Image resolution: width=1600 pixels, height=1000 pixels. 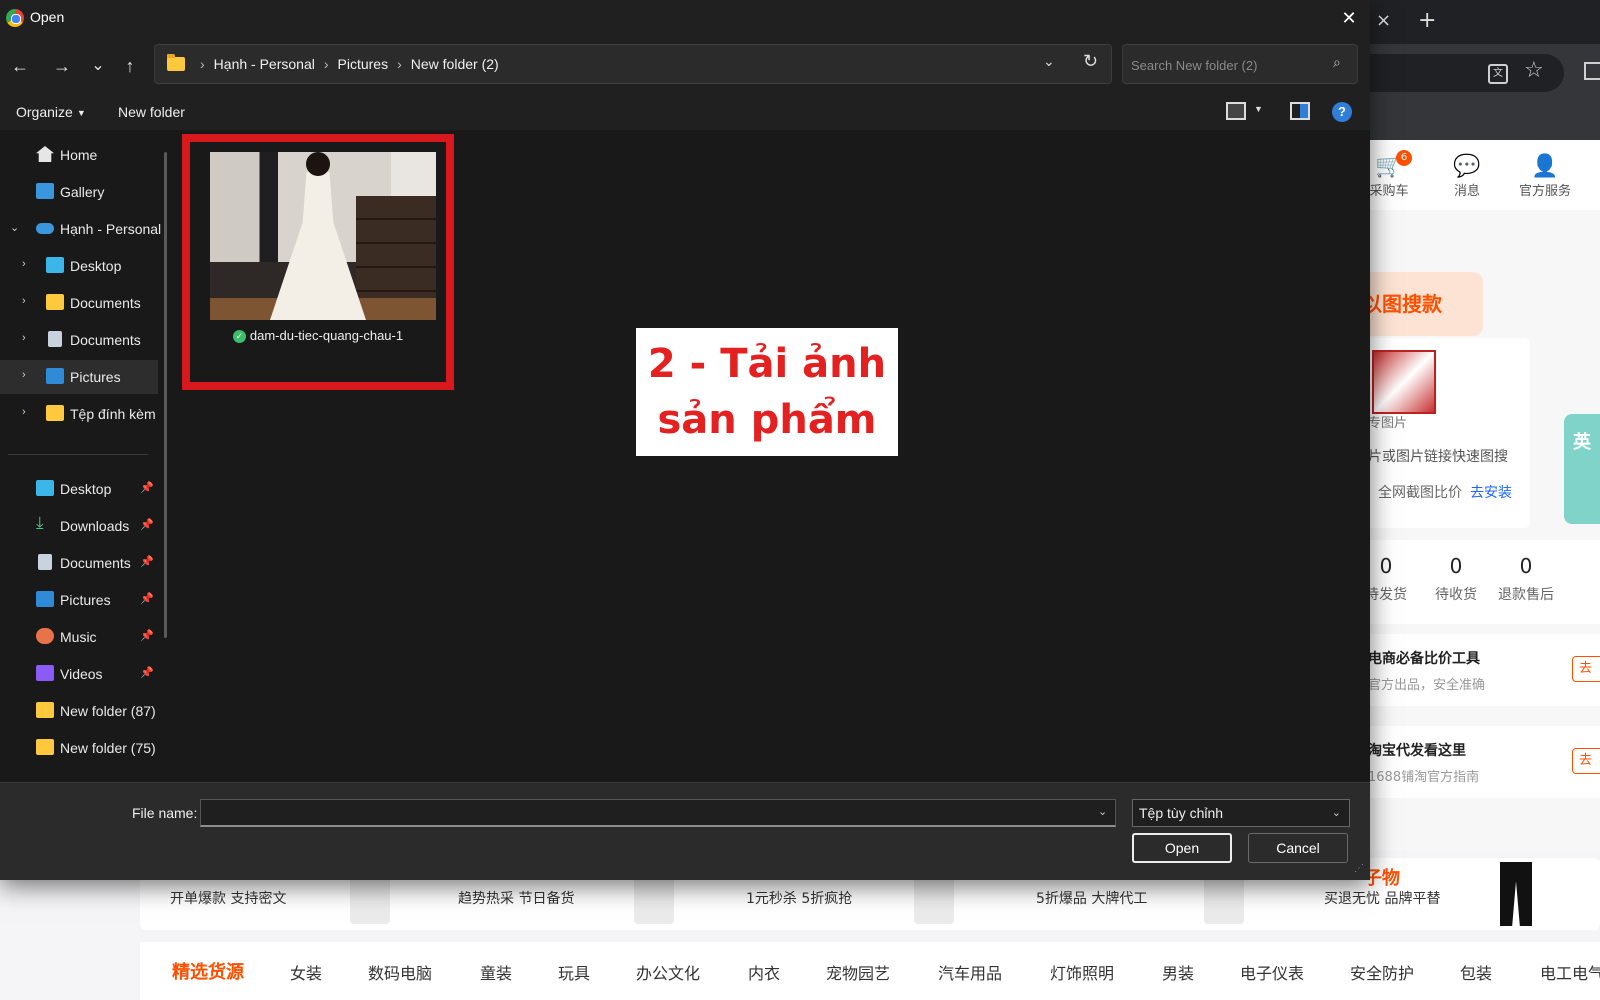 I want to click on chevron-down-icon: ⌄, so click(x=16, y=227).